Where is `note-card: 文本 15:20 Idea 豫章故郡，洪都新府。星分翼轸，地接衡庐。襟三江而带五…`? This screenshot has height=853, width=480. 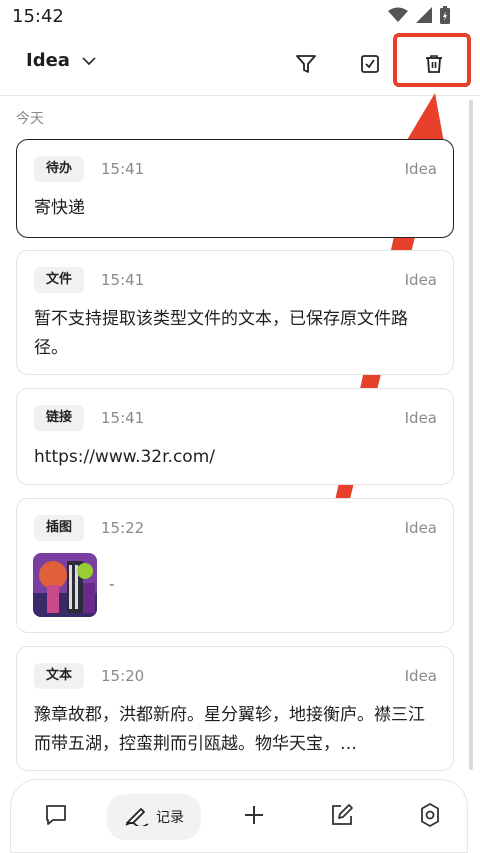 note-card: 文本 15:20 Idea 豫章故郡，洪都新府。星分翼轸，地接衡庐。襟三江而带五… is located at coordinates (235, 708).